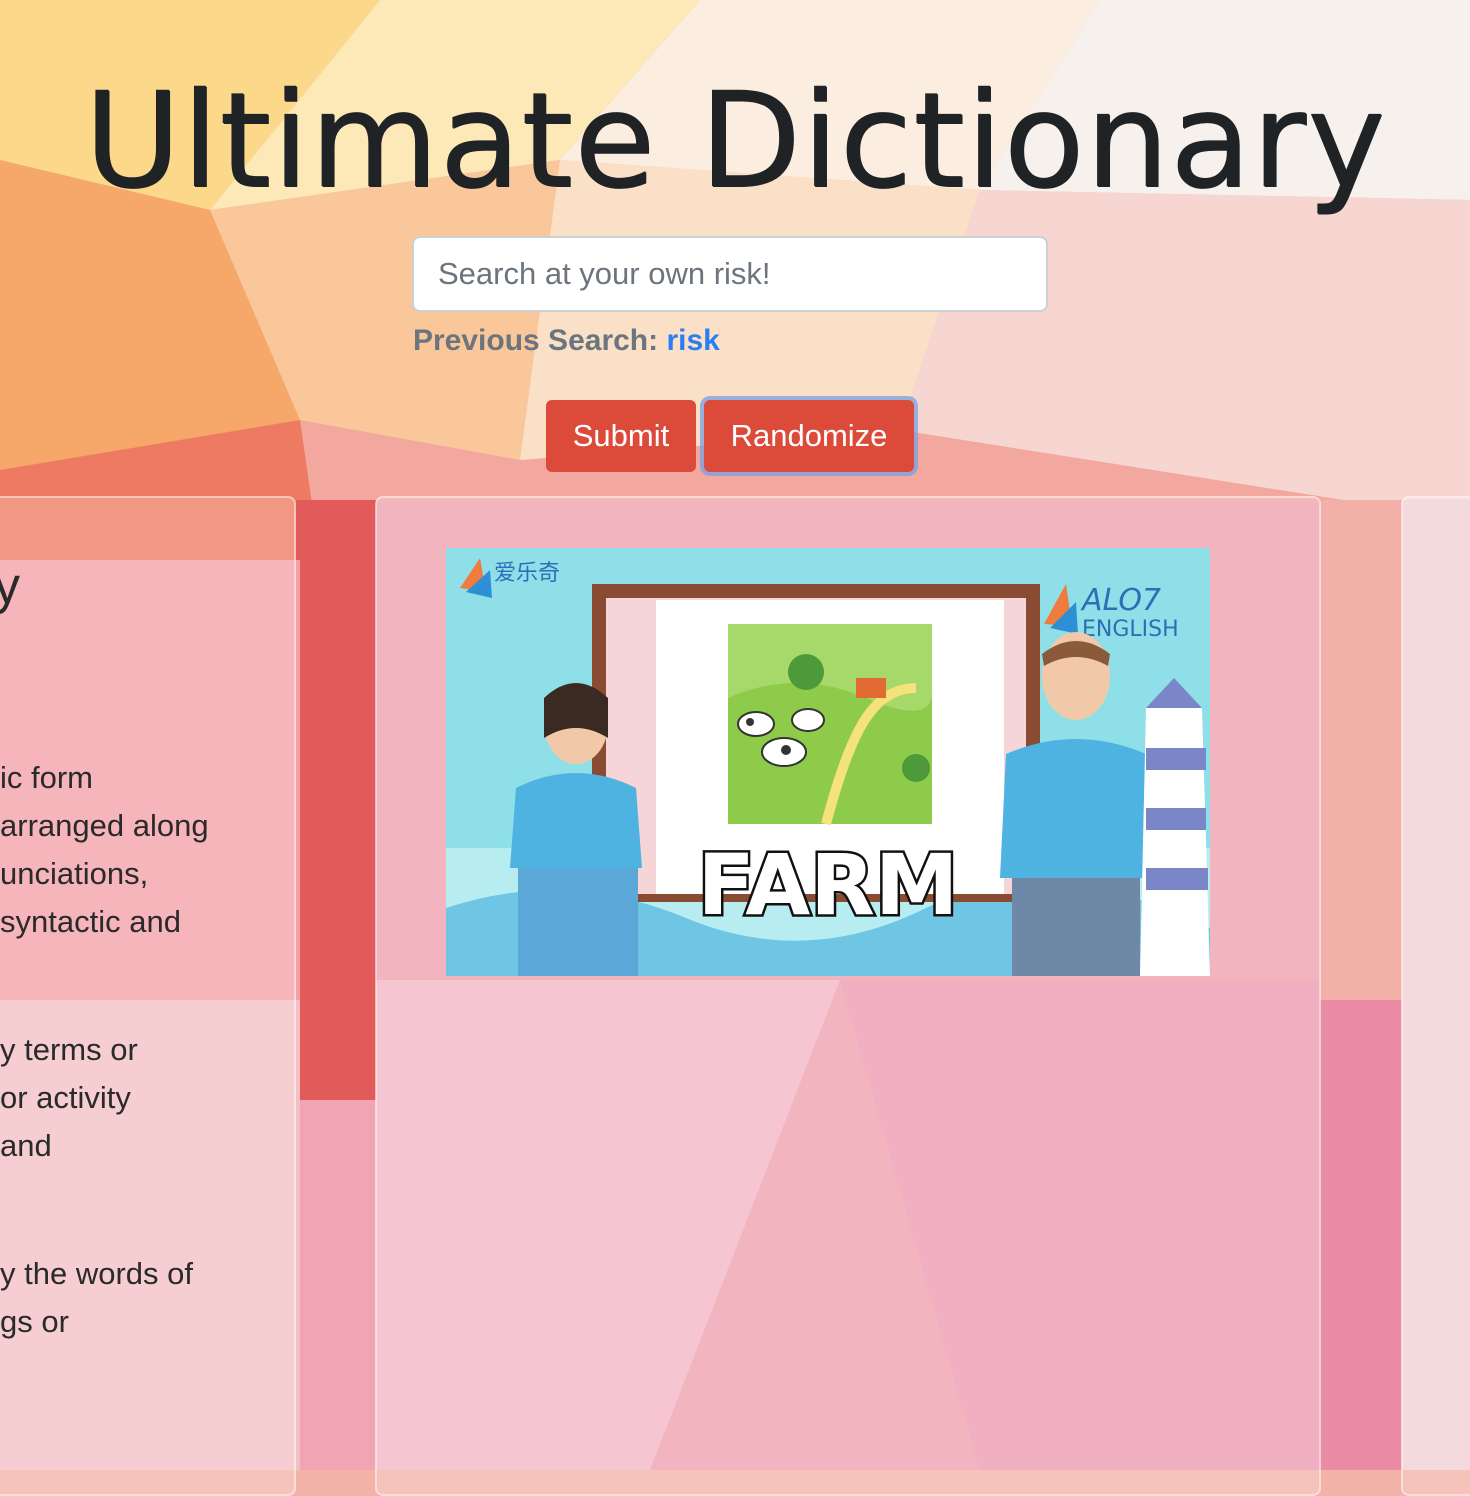 The height and width of the screenshot is (1496, 1470). I want to click on definition-card-left, so click(148, 996).